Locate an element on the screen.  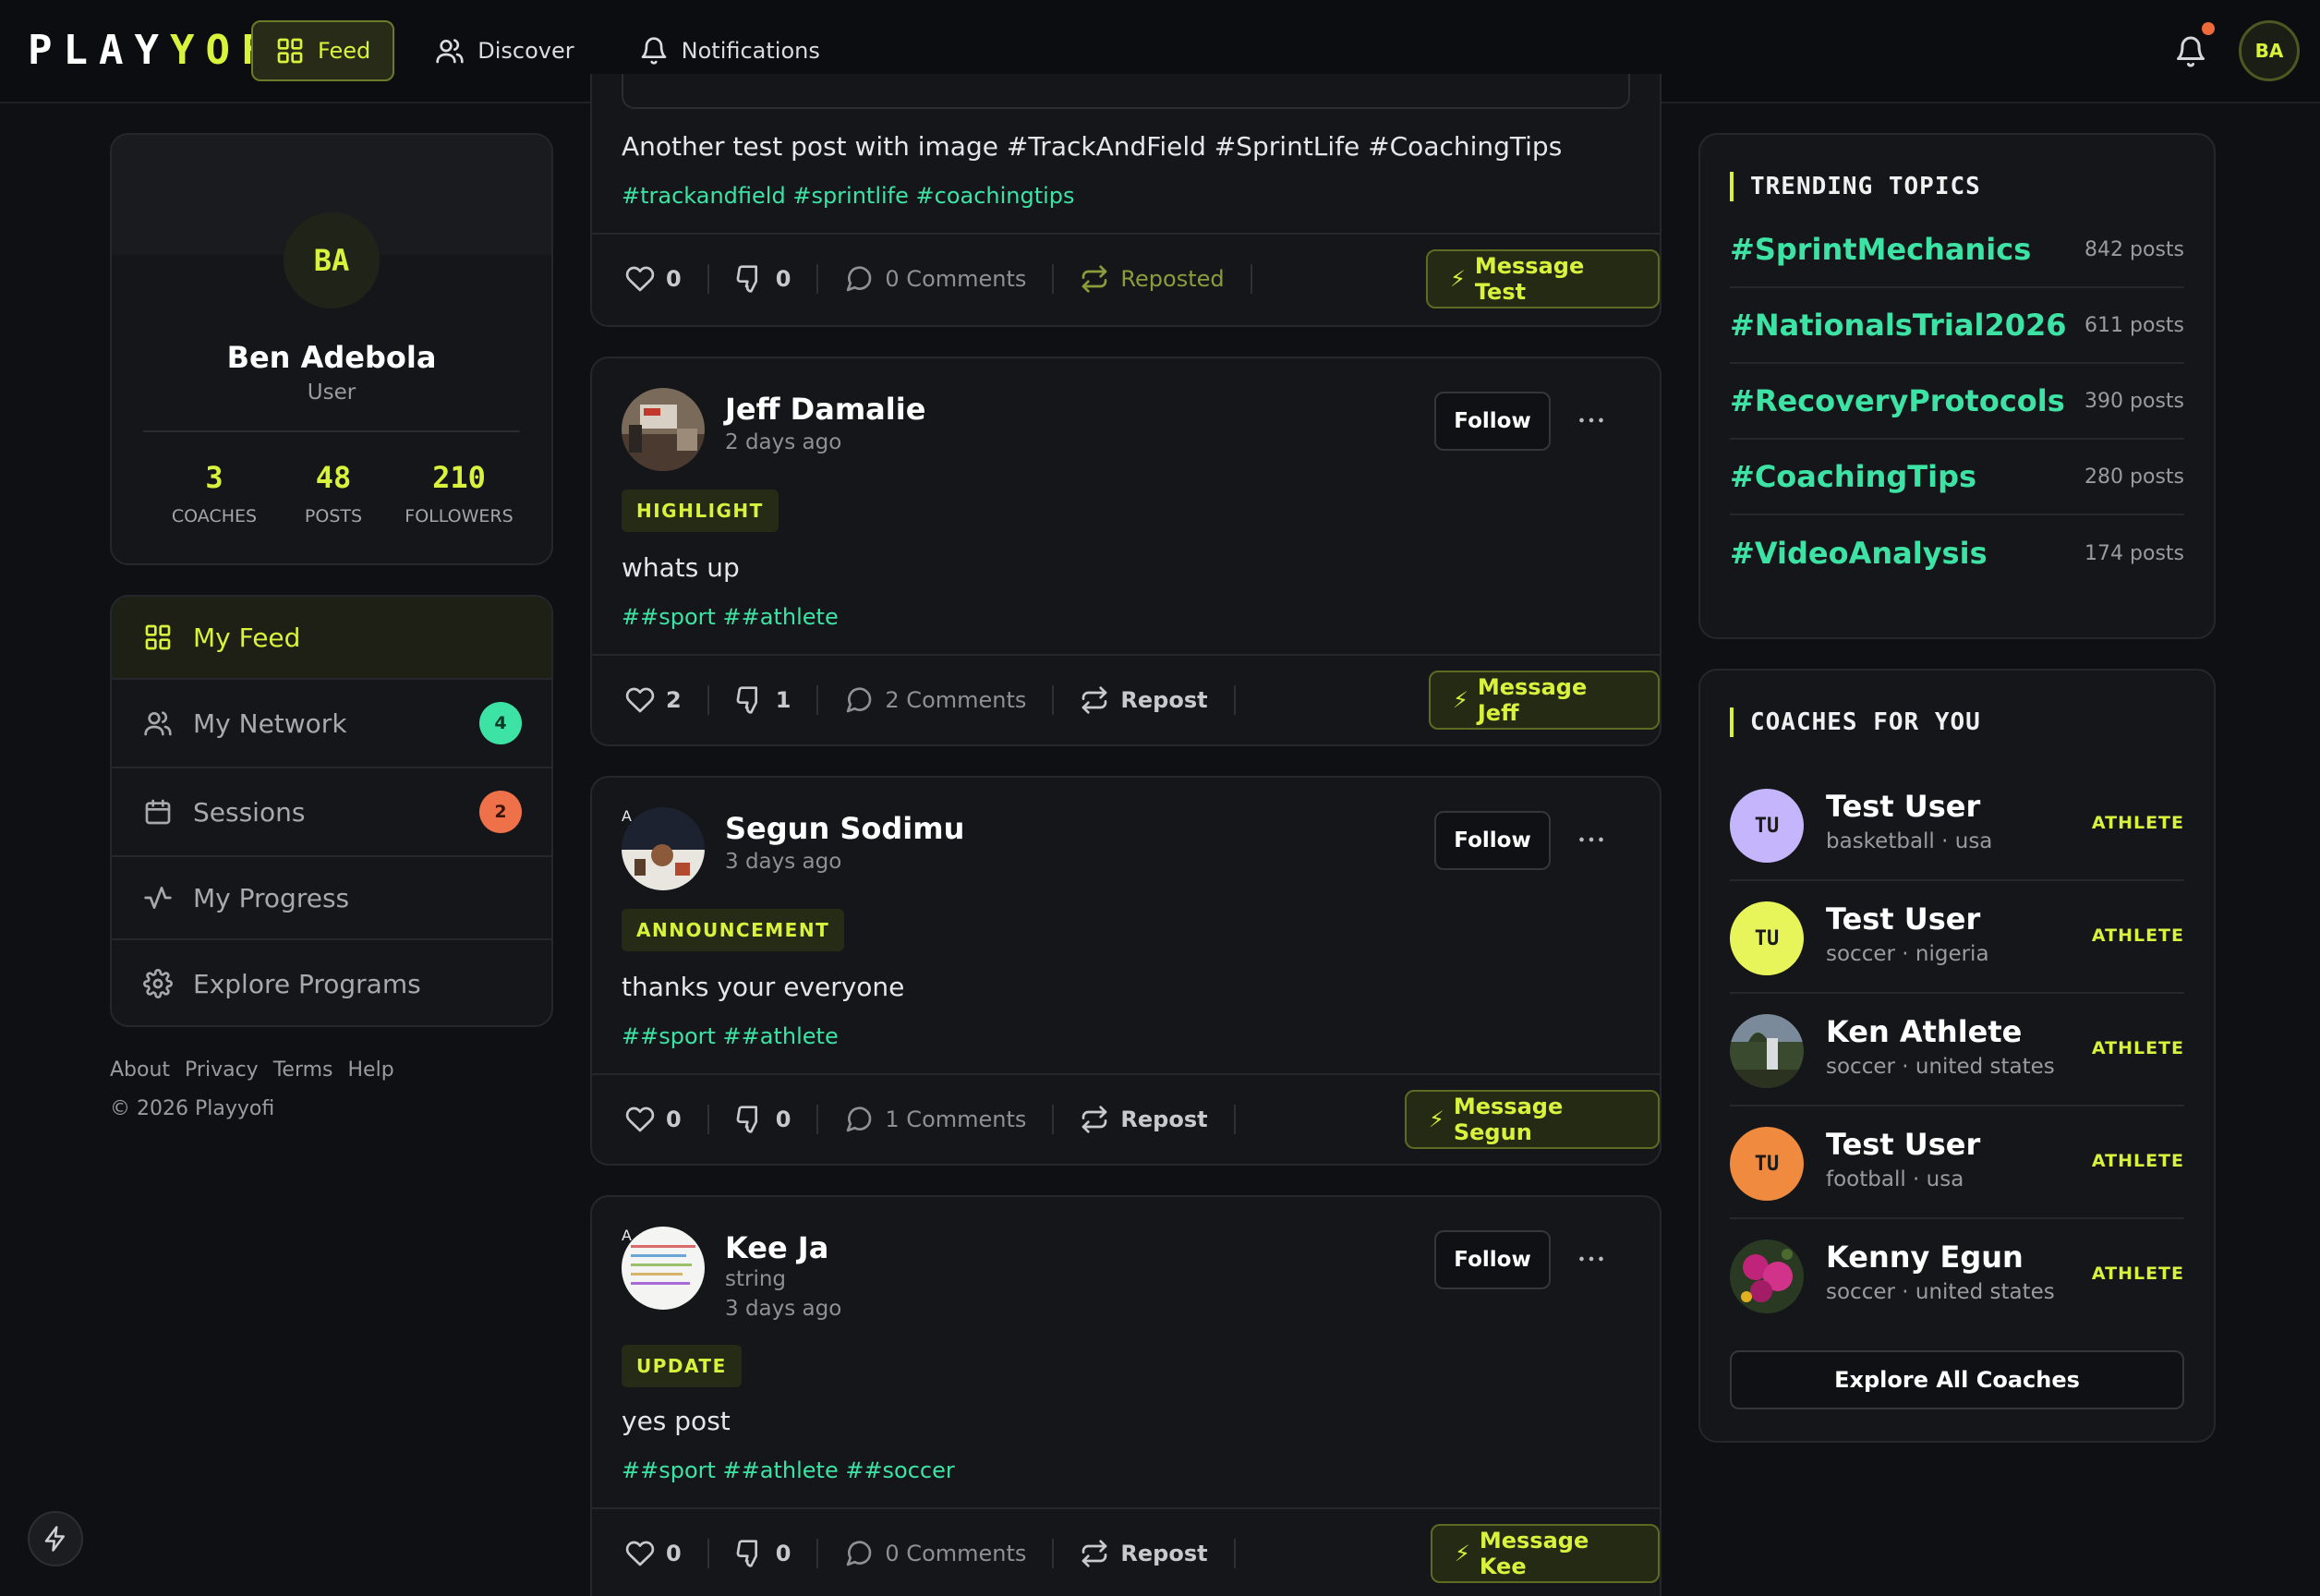
footer-link-help: Help is located at coordinates (371, 1070).